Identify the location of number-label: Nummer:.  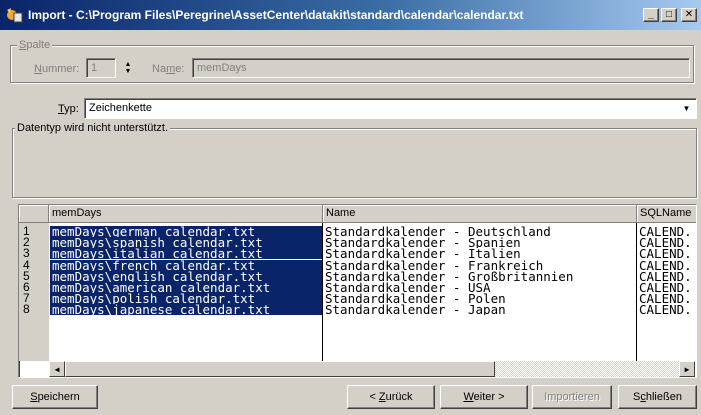
(57, 69).